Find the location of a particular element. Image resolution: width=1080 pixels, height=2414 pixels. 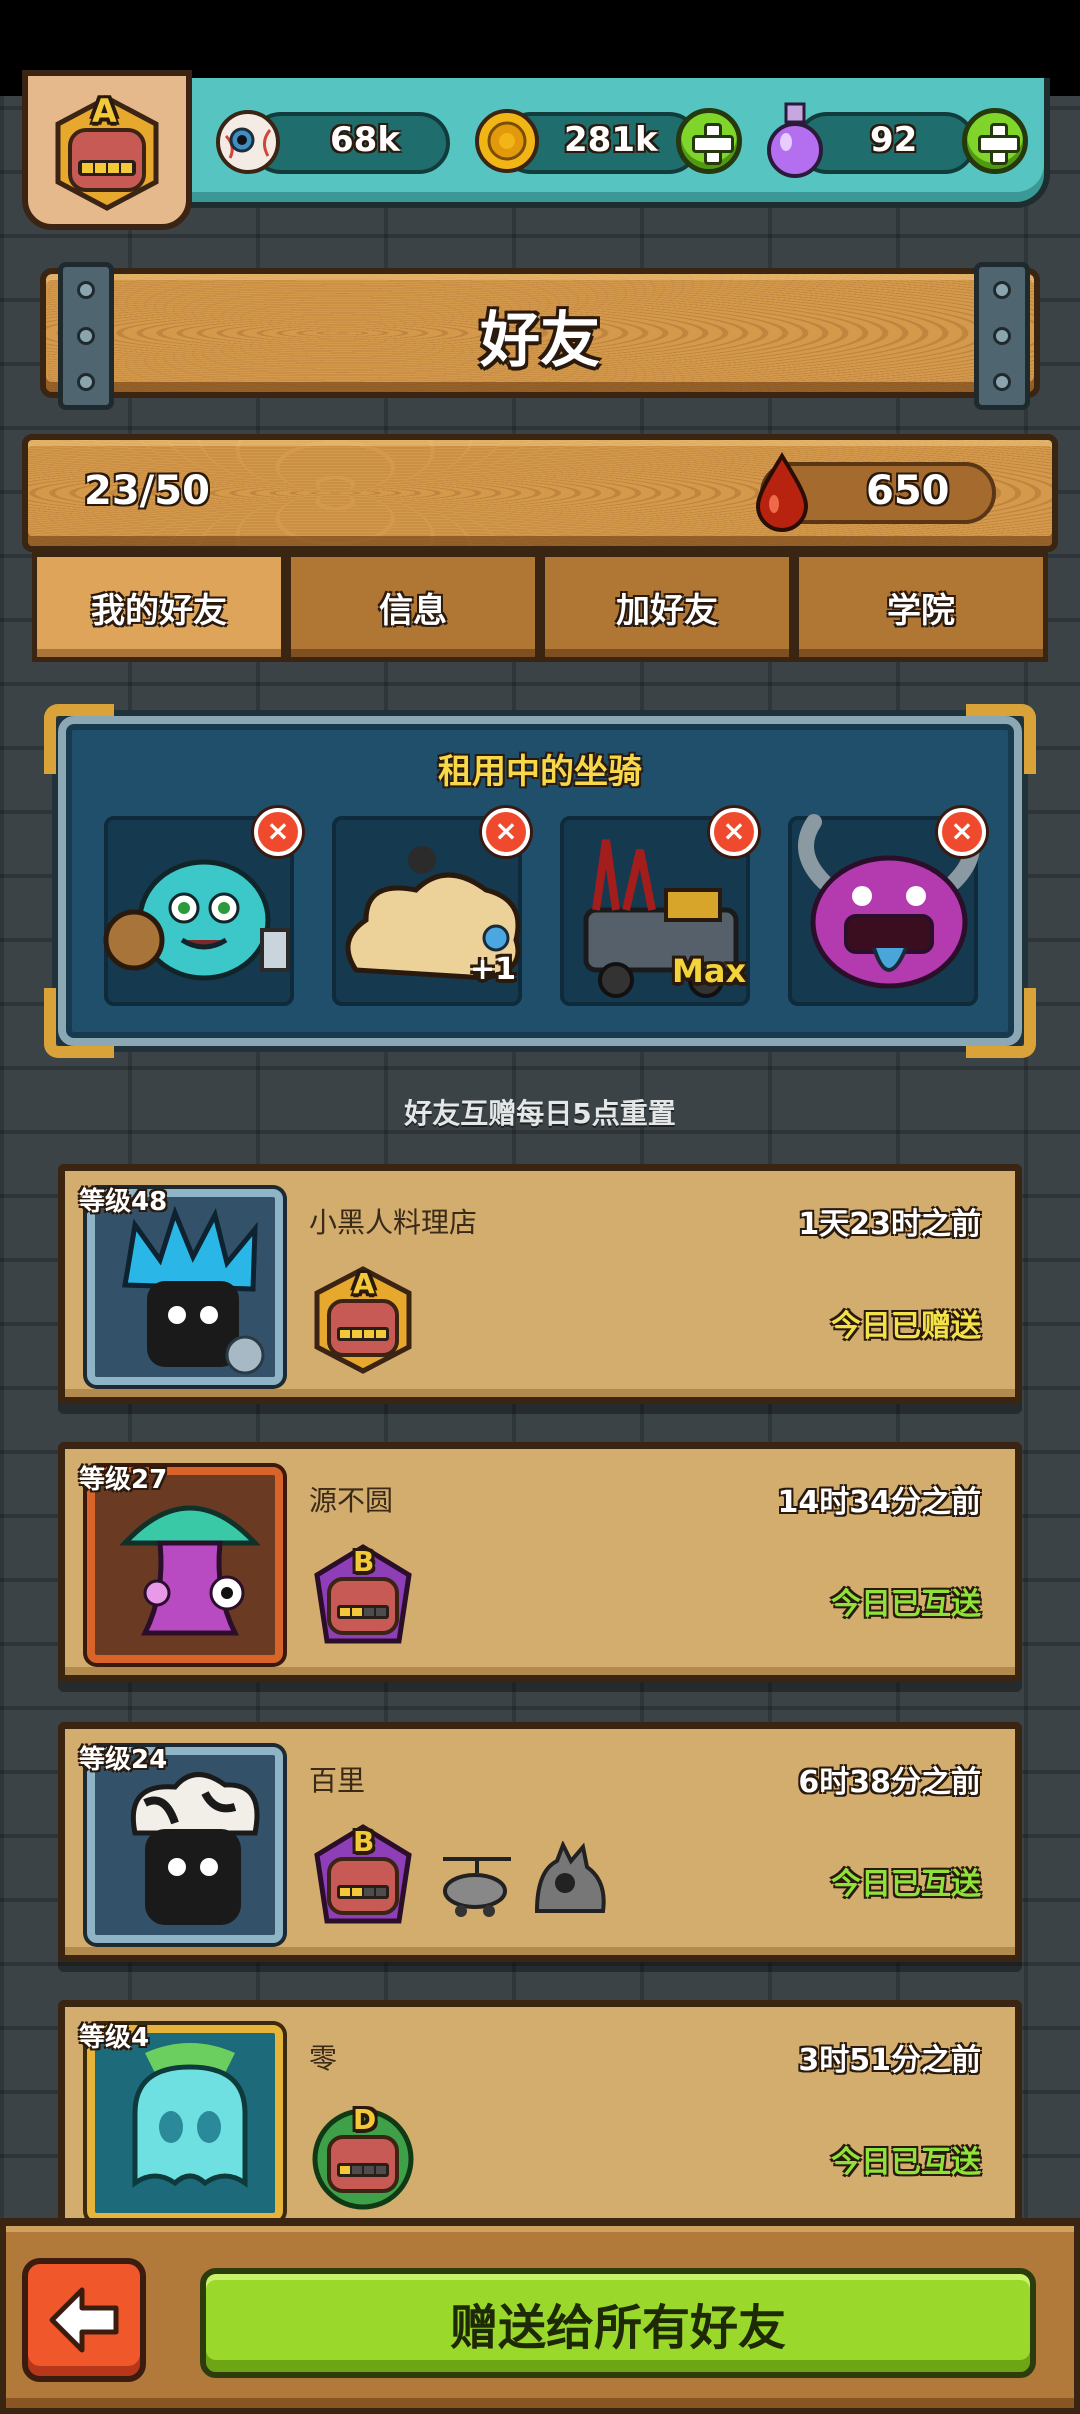

friend-last-seen: 3时51分之前 is located at coordinates (889, 2060).